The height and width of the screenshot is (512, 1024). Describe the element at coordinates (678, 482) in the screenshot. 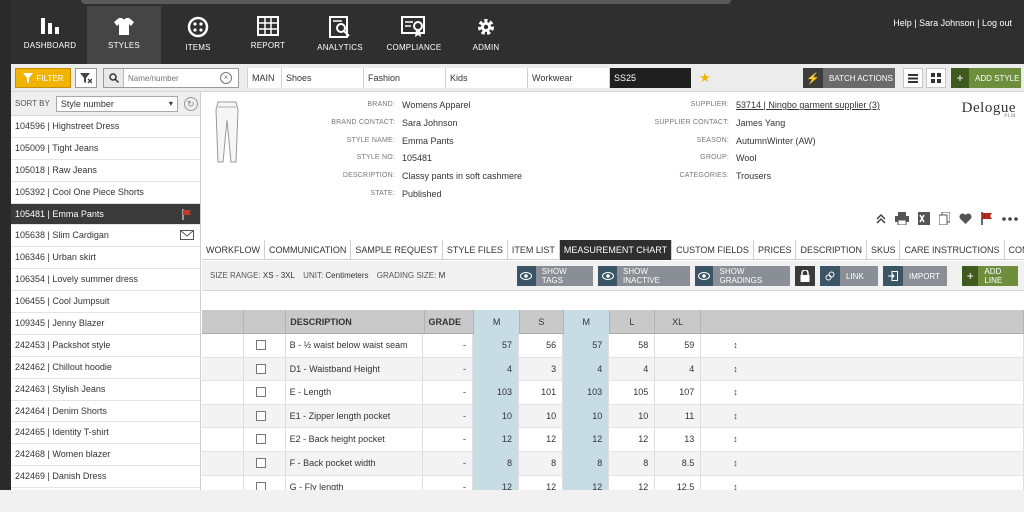

I see `size-value-xl: 12.5` at that location.